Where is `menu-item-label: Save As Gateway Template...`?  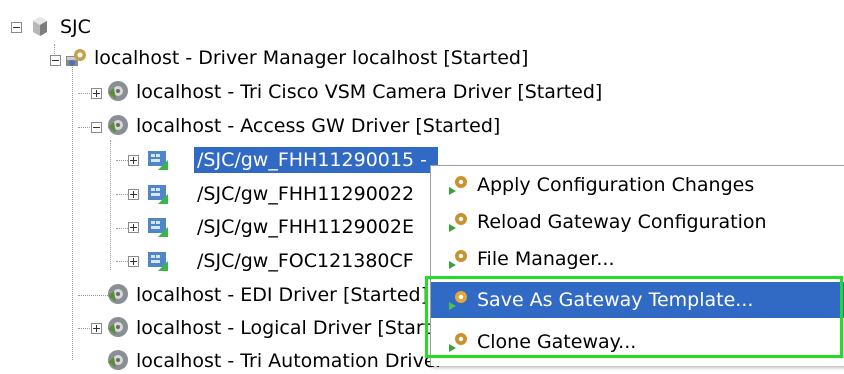
menu-item-label: Save As Gateway Template... is located at coordinates (615, 300).